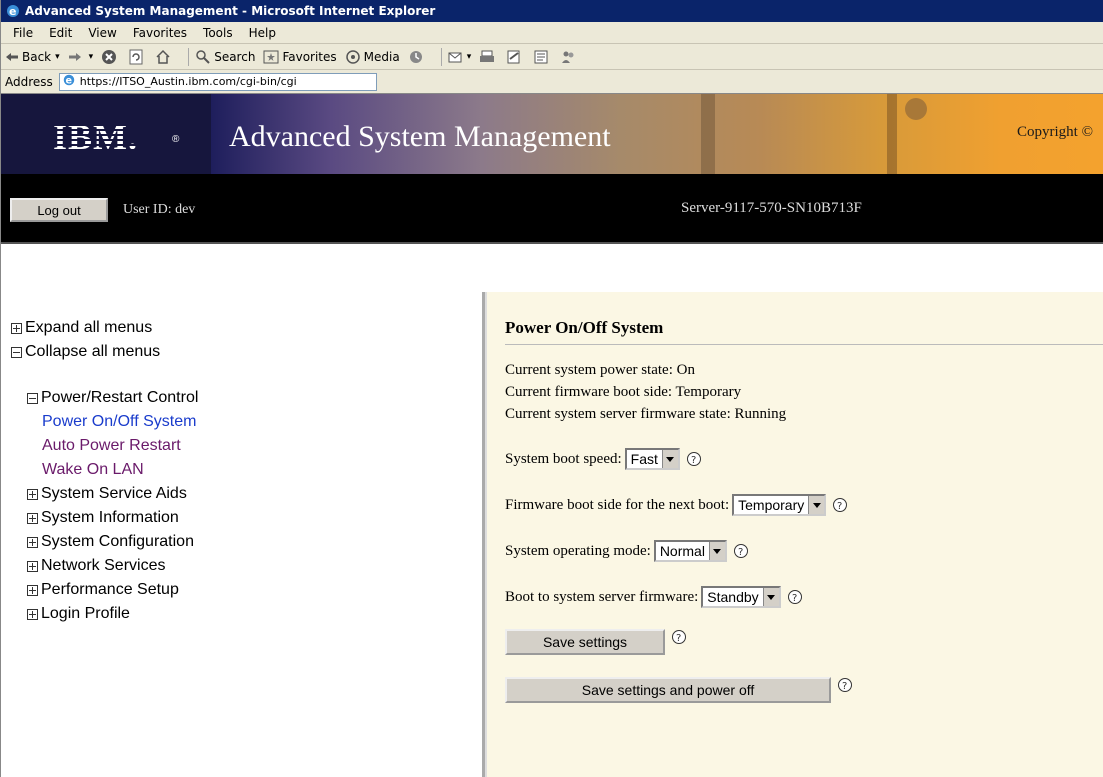 This screenshot has height=777, width=1103. Describe the element at coordinates (372, 57) in the screenshot. I see `media-button: Media` at that location.